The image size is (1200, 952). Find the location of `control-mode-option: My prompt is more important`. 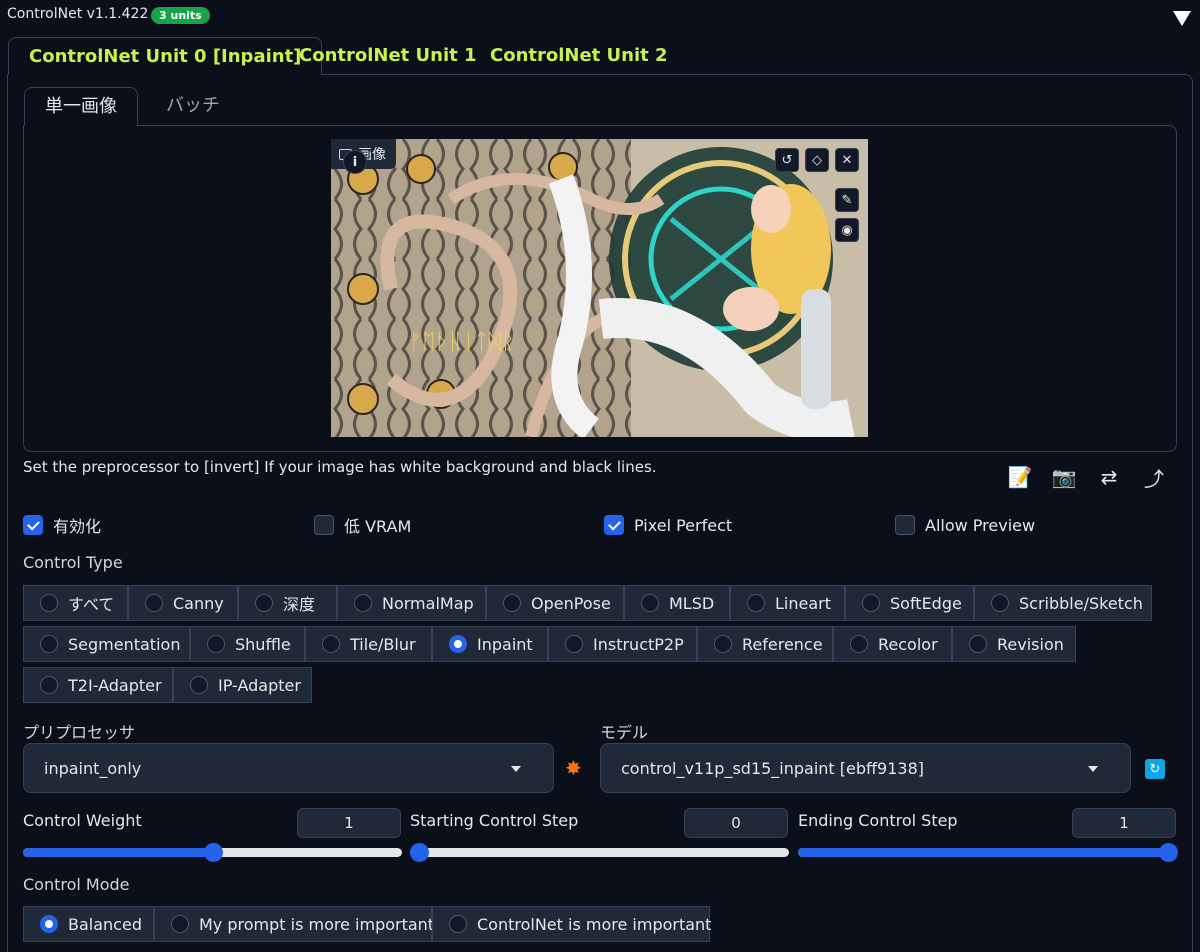

control-mode-option: My prompt is more important is located at coordinates (294, 924).